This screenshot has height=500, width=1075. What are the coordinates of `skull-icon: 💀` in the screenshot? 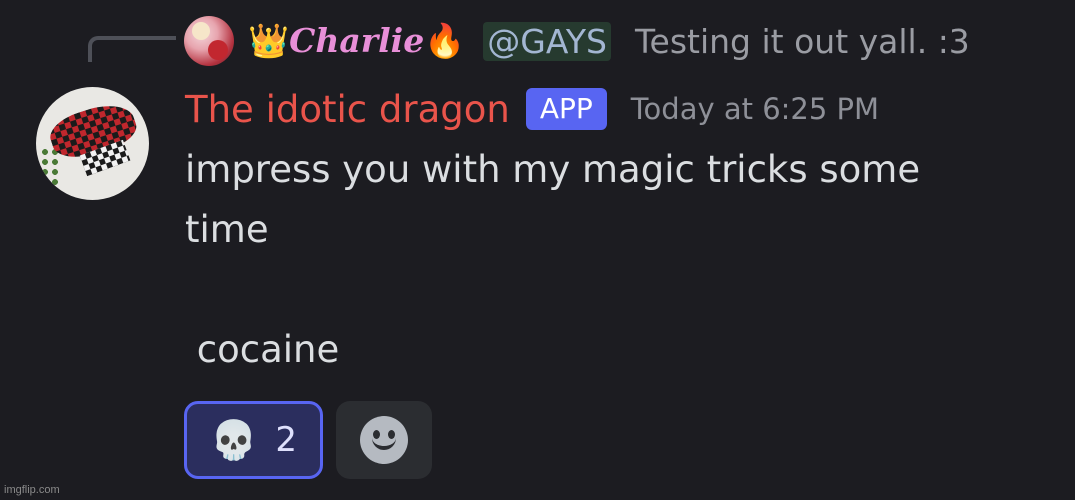 It's located at (234, 439).